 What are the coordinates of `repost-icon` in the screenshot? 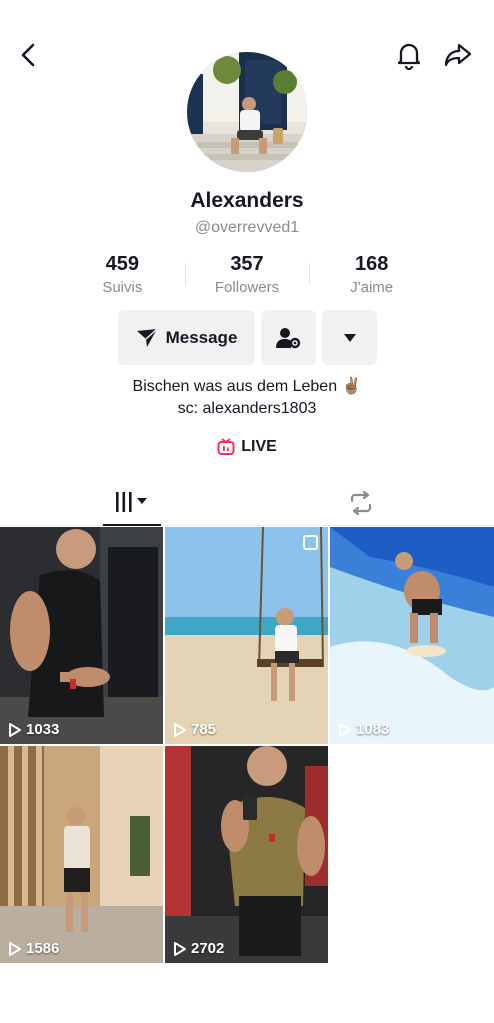 It's located at (361, 503).